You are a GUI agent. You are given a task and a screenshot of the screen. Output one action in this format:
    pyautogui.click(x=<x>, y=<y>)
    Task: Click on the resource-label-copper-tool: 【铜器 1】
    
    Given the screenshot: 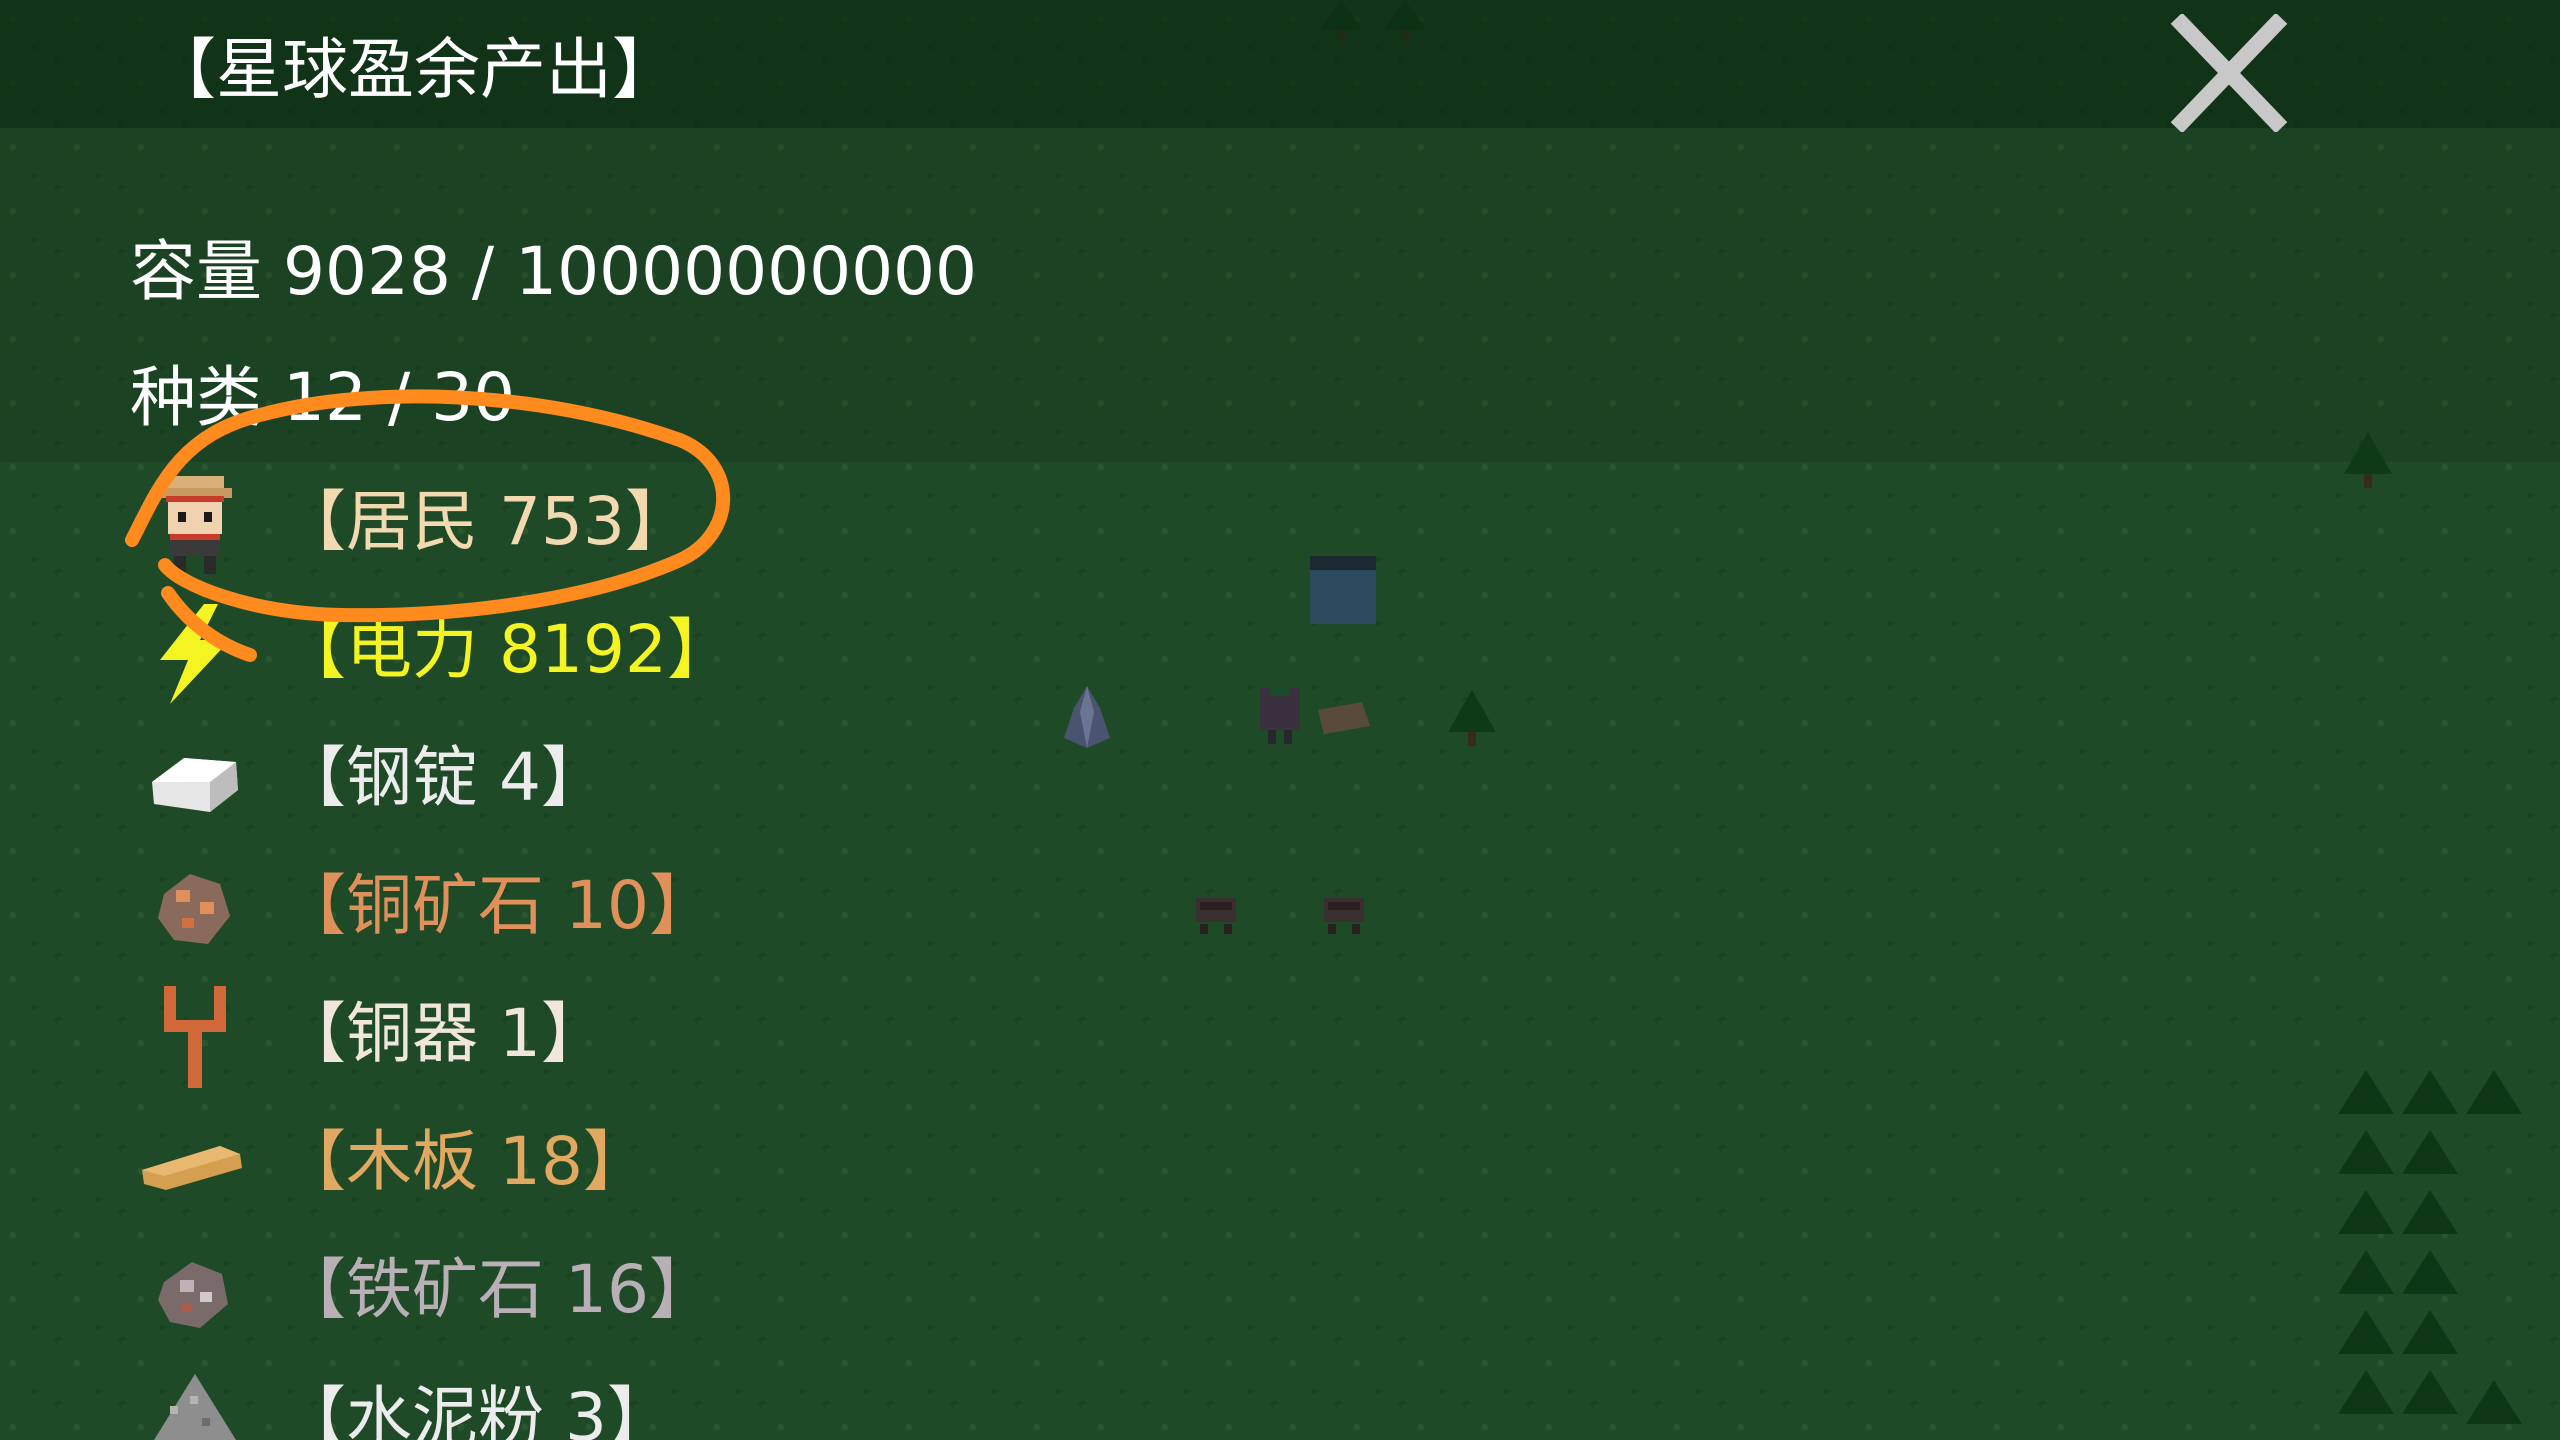 What is the action you would take?
    pyautogui.click(x=443, y=1033)
    